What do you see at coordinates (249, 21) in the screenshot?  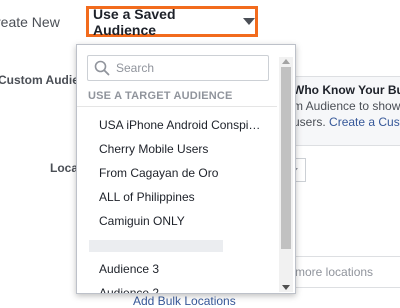 I see `chevron-down-icon` at bounding box center [249, 21].